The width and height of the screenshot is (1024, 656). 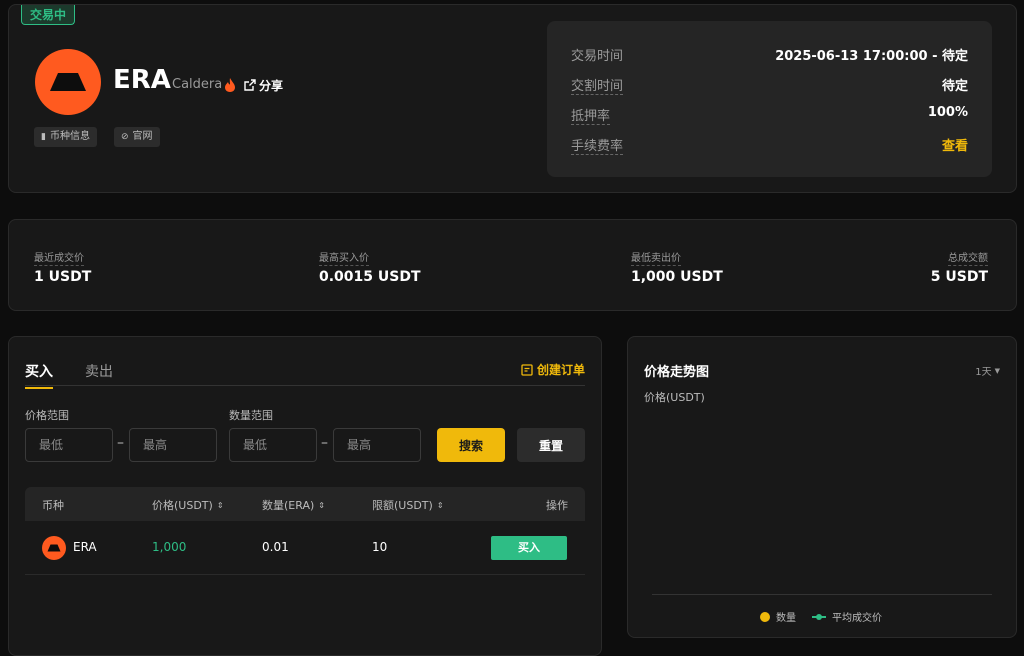 What do you see at coordinates (182, 505) in the screenshot?
I see `column-label: 价格(USDT)` at bounding box center [182, 505].